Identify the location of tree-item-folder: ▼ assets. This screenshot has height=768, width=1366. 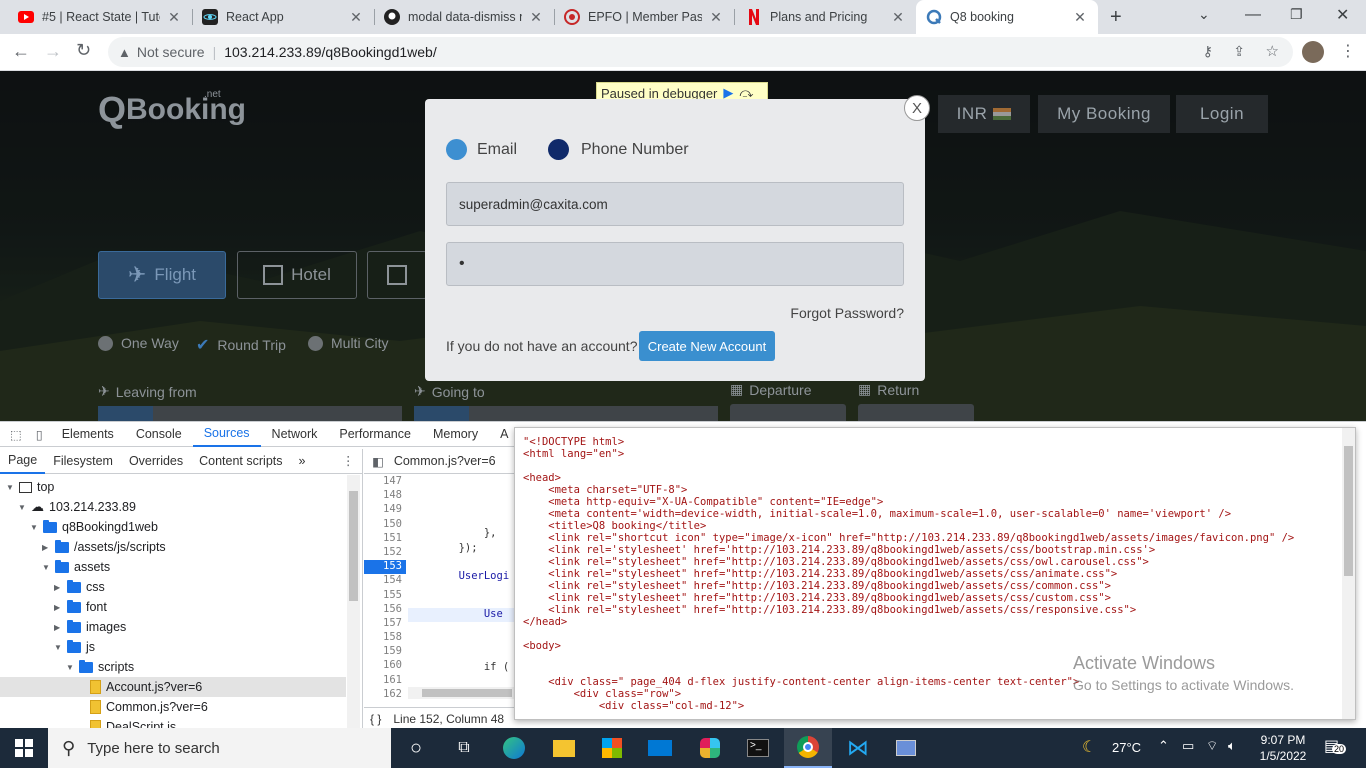
(76, 567).